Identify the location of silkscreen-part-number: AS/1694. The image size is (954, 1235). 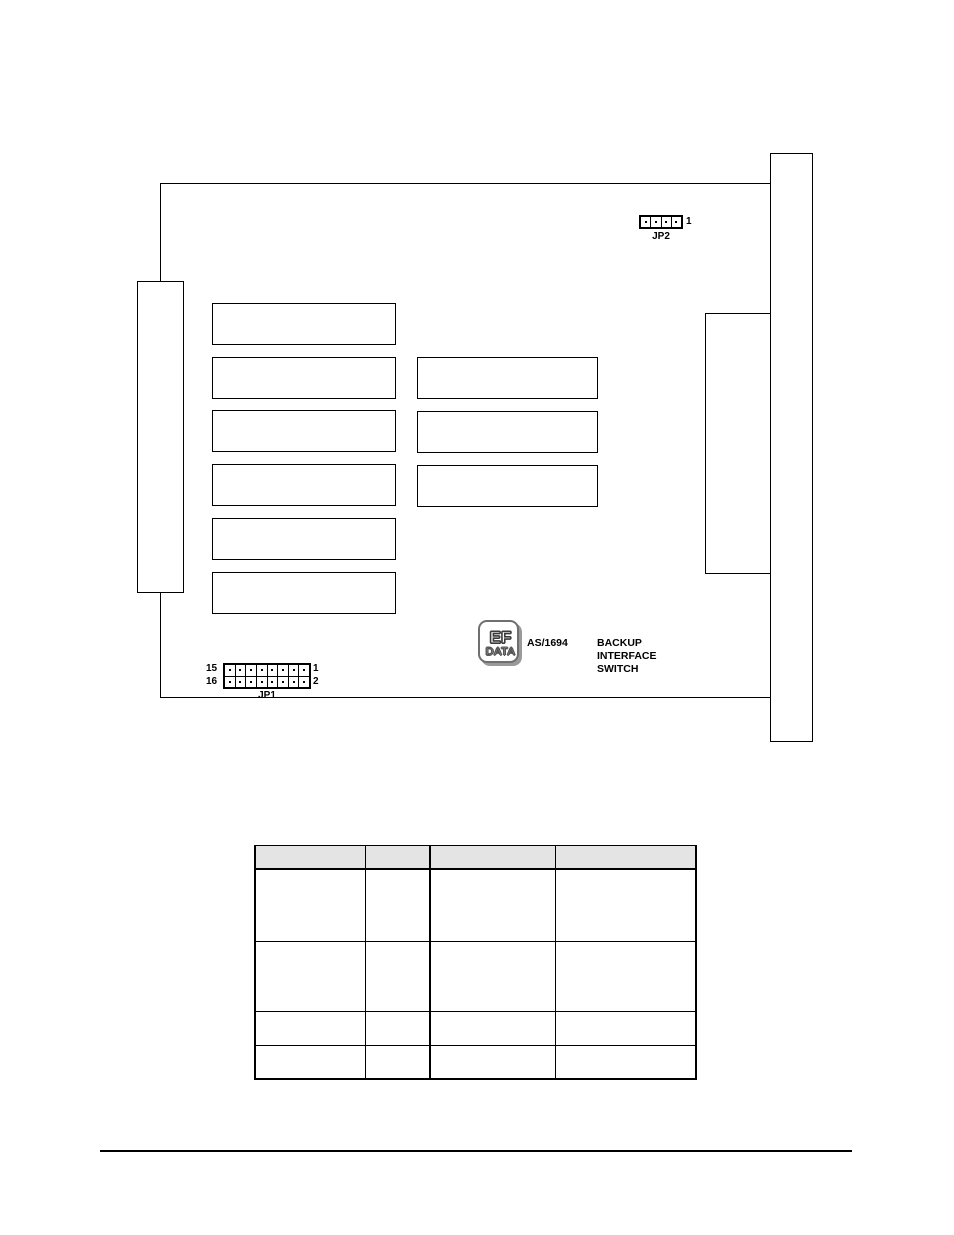
(547, 643).